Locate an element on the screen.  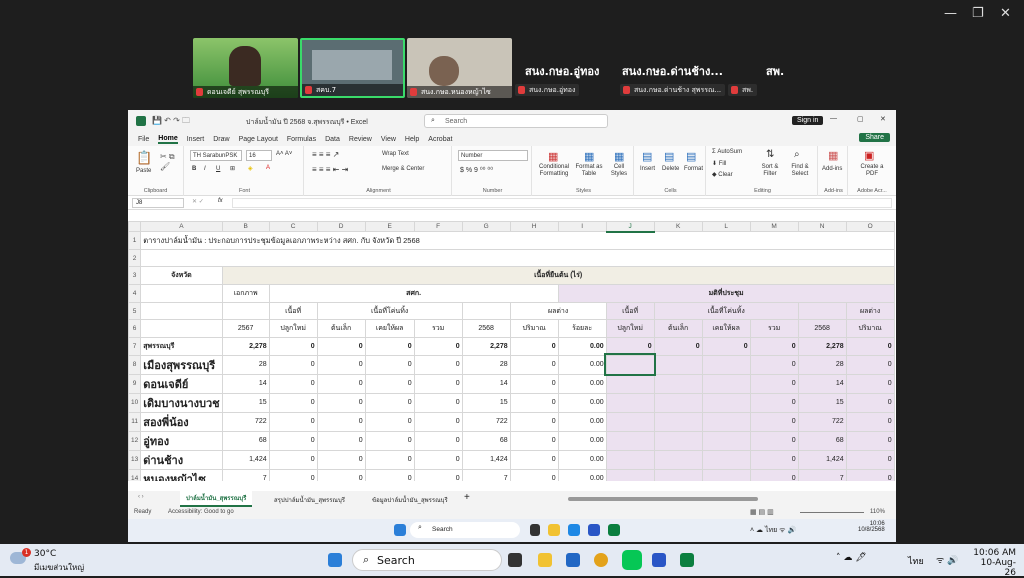
addins-icon: ▦ is located at coordinates (833, 155).